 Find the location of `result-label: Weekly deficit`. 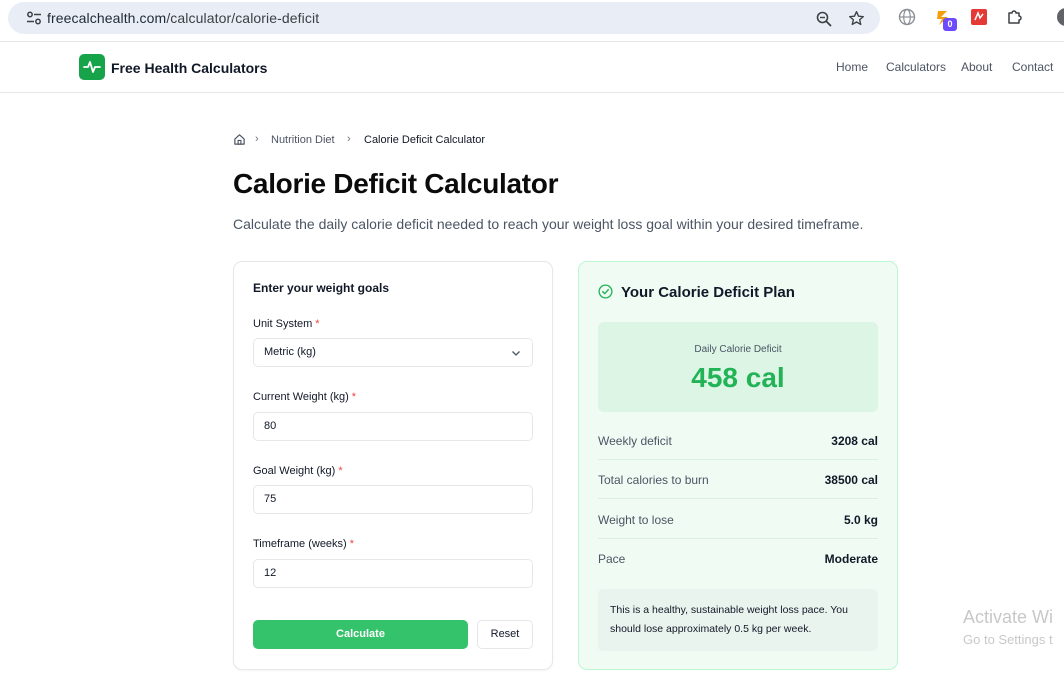

result-label: Weekly deficit is located at coordinates (635, 441).